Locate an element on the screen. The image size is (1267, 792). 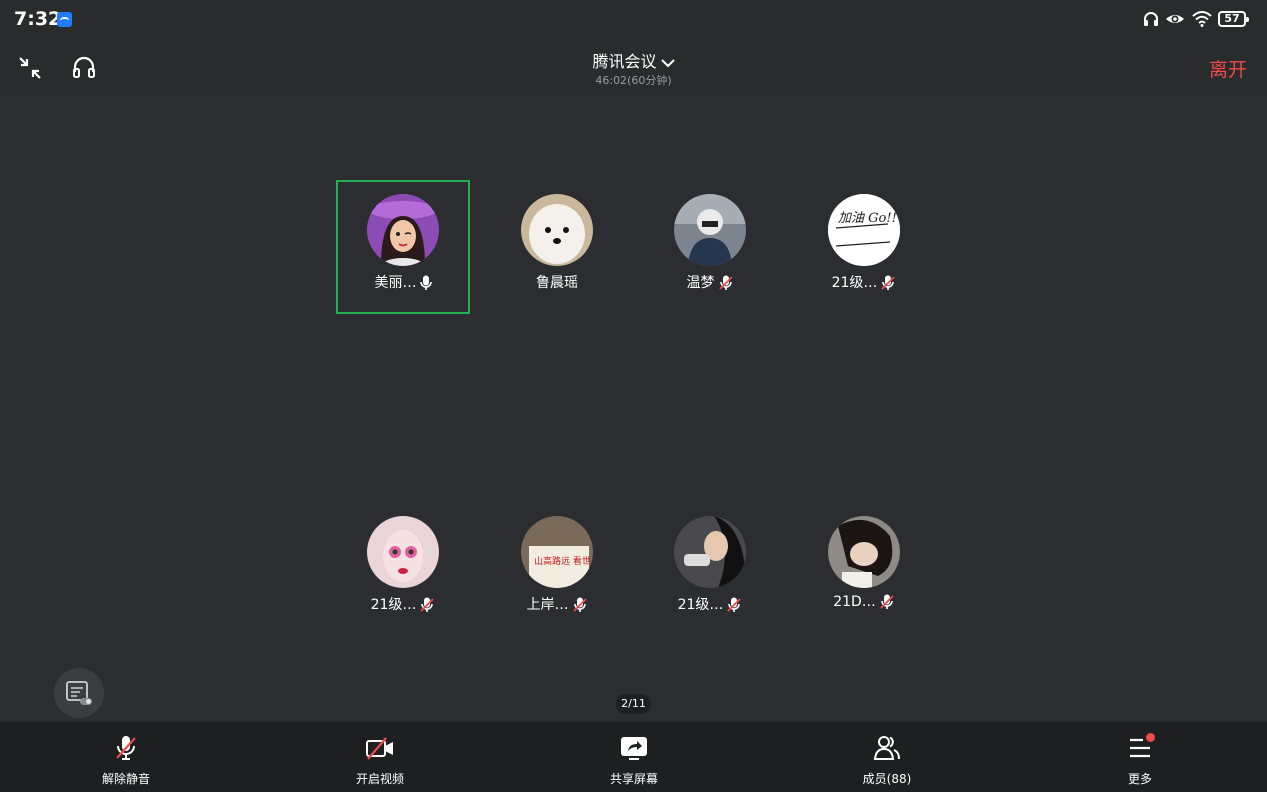
eye-icon is located at coordinates (1175, 19).